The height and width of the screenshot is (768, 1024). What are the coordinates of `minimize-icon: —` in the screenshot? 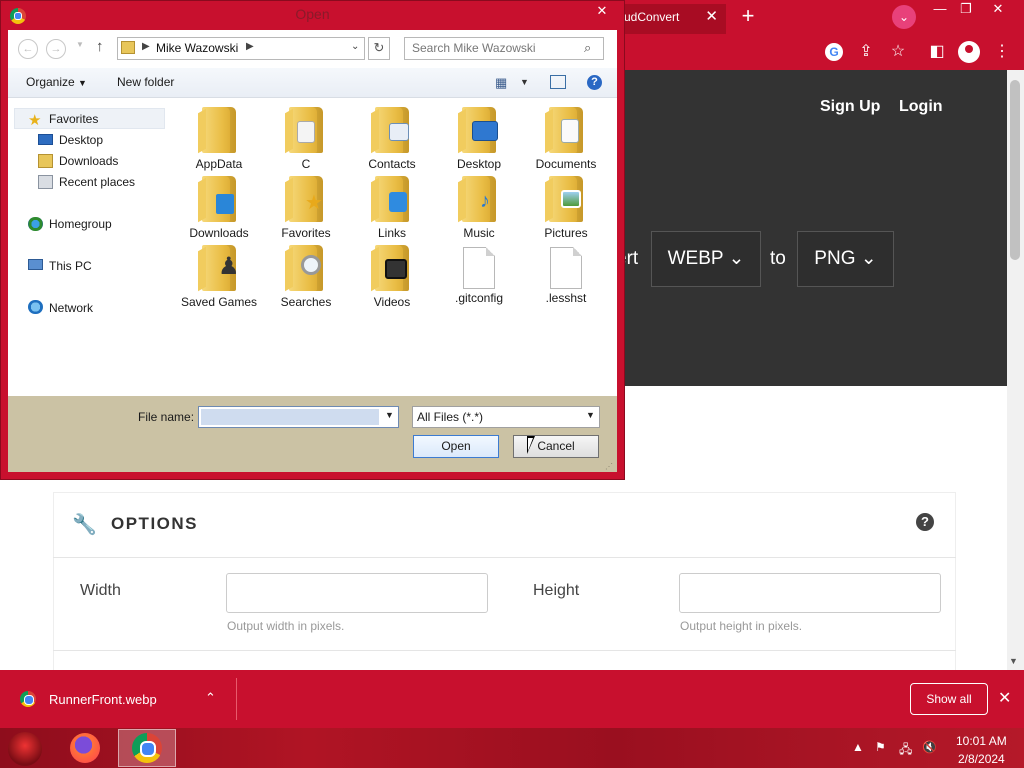 It's located at (940, 9).